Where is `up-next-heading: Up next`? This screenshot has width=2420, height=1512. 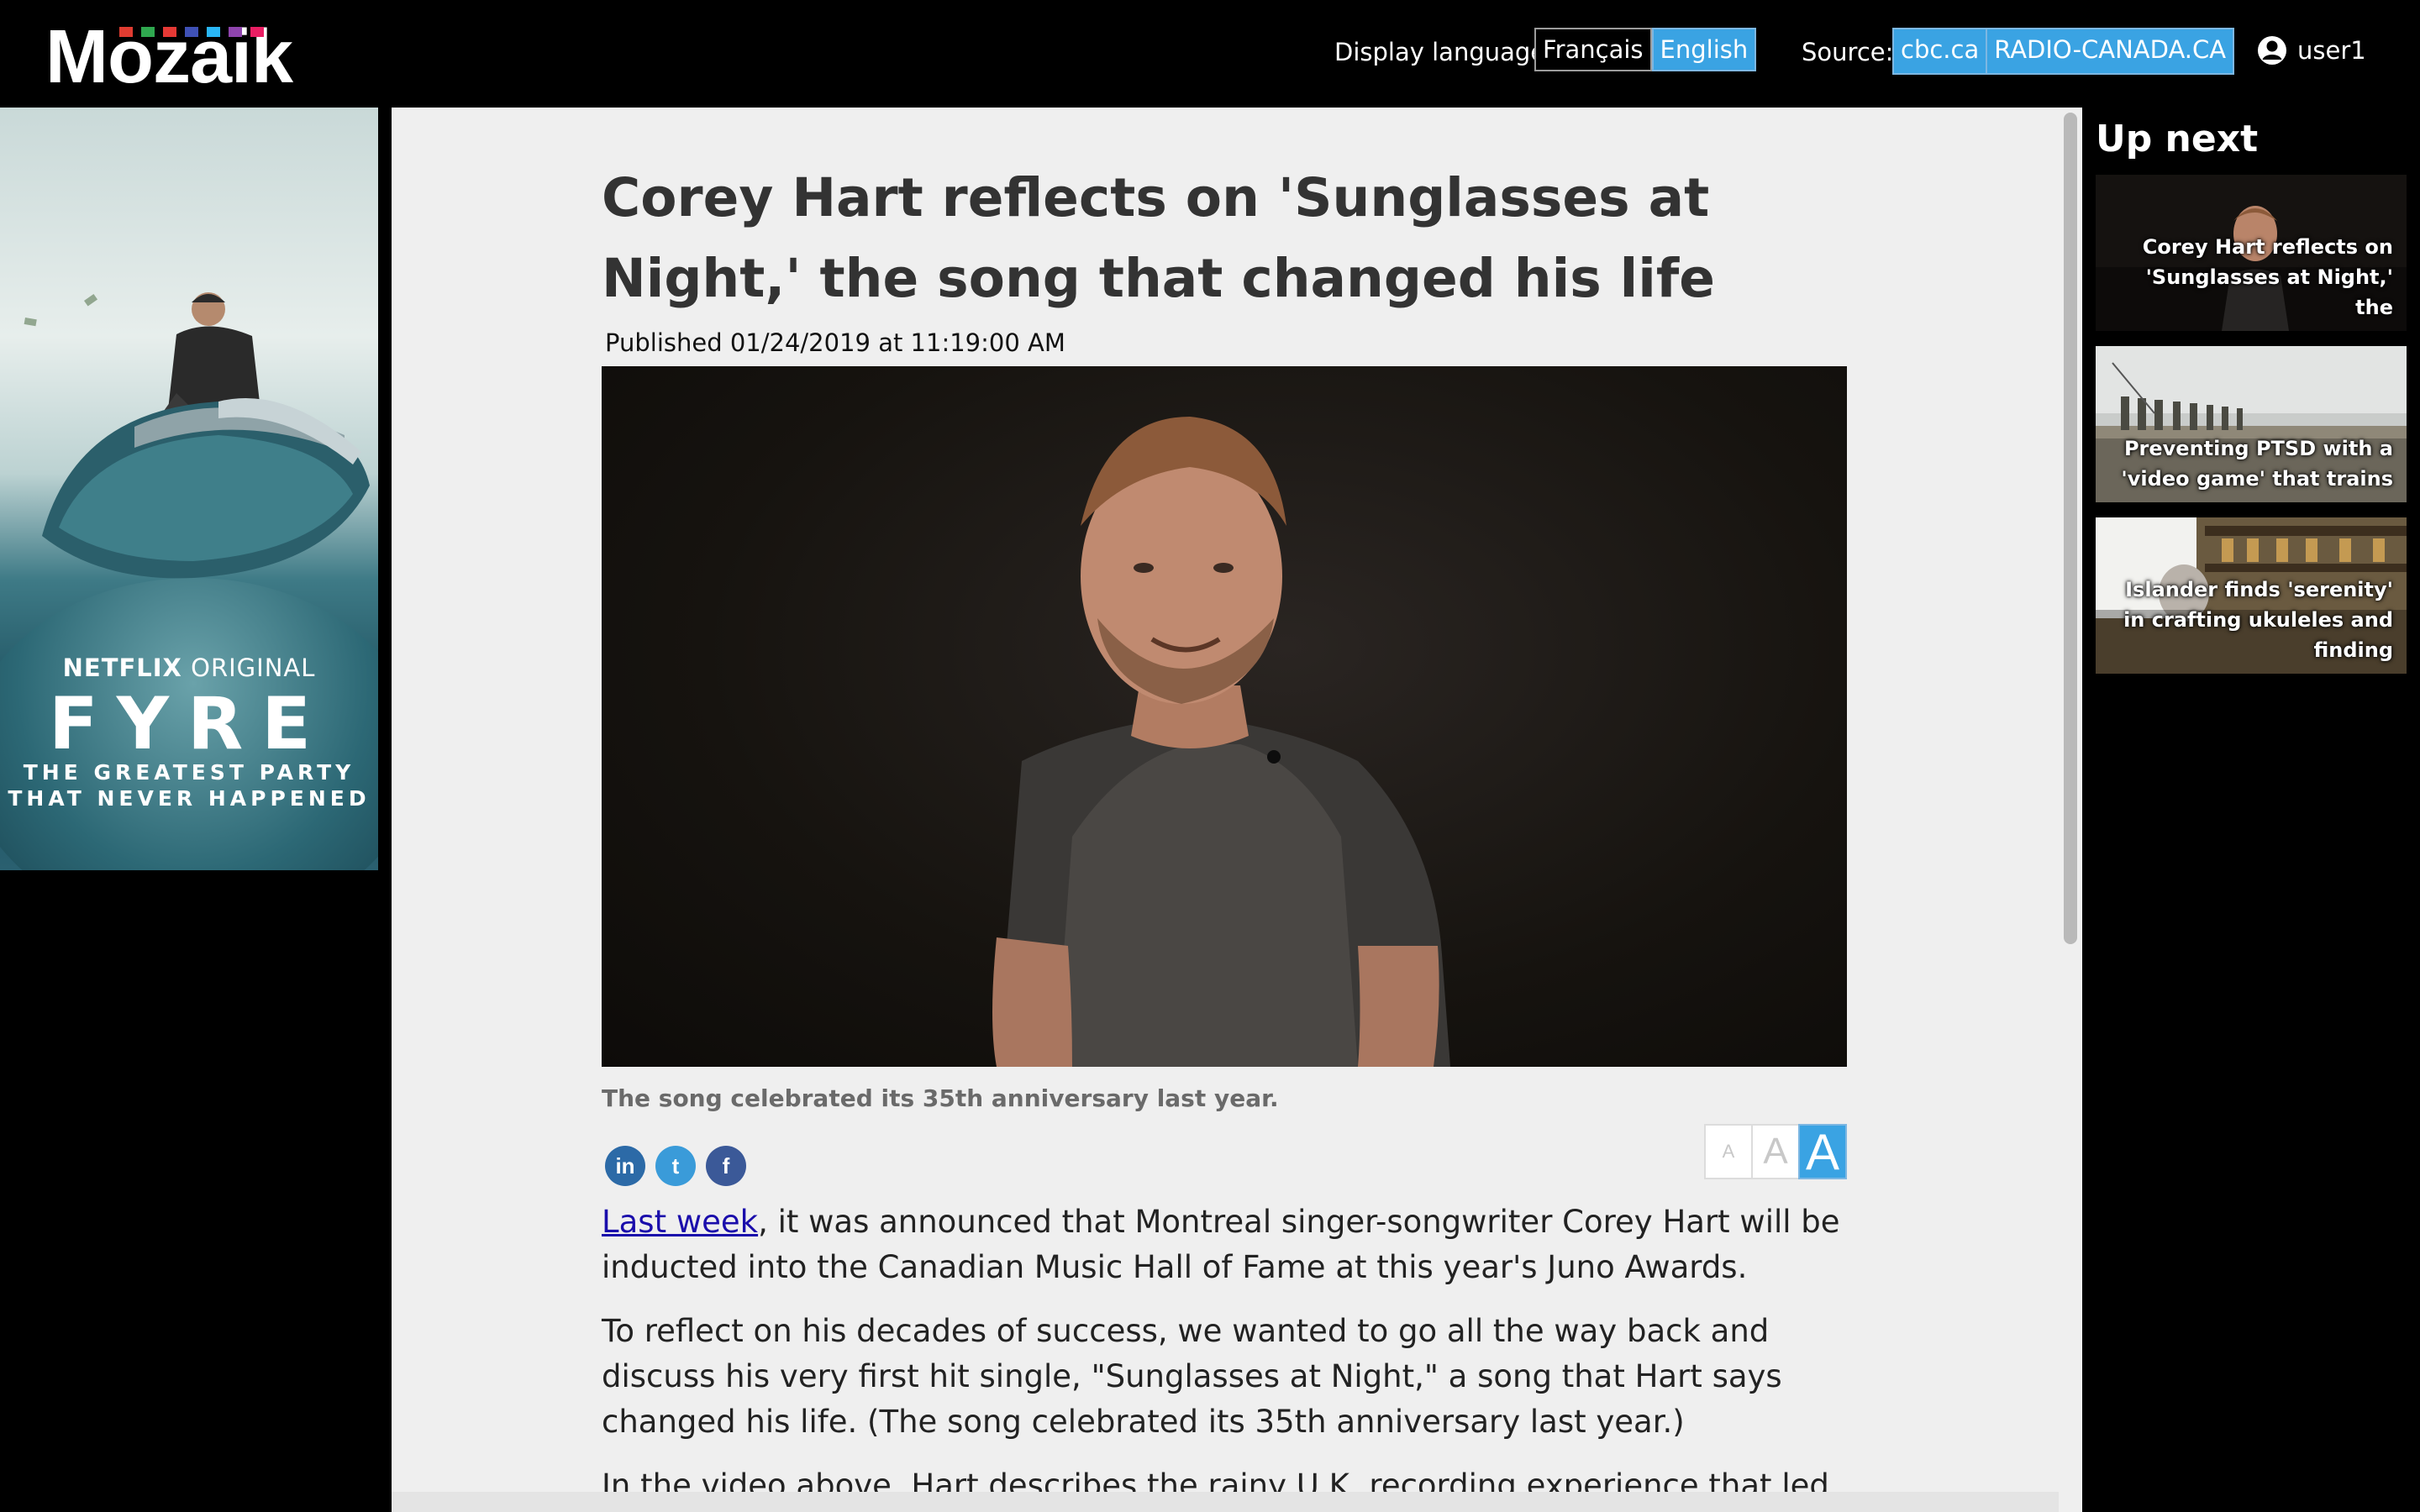 up-next-heading: Up next is located at coordinates (2177, 139).